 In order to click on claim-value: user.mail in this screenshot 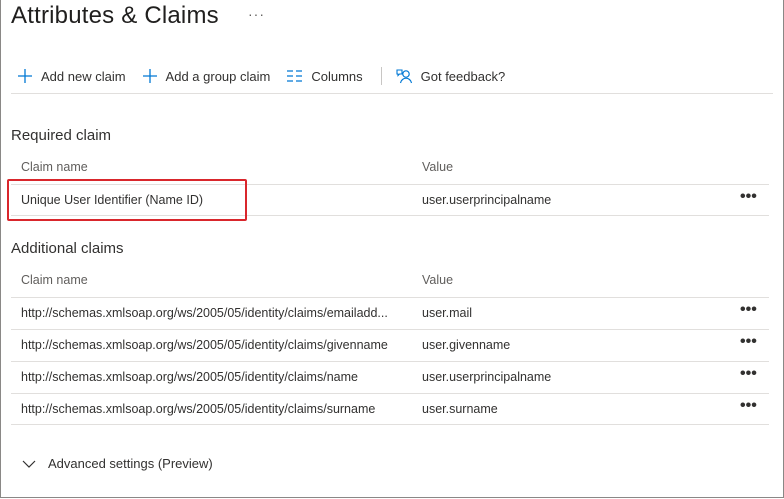, I will do `click(447, 313)`.